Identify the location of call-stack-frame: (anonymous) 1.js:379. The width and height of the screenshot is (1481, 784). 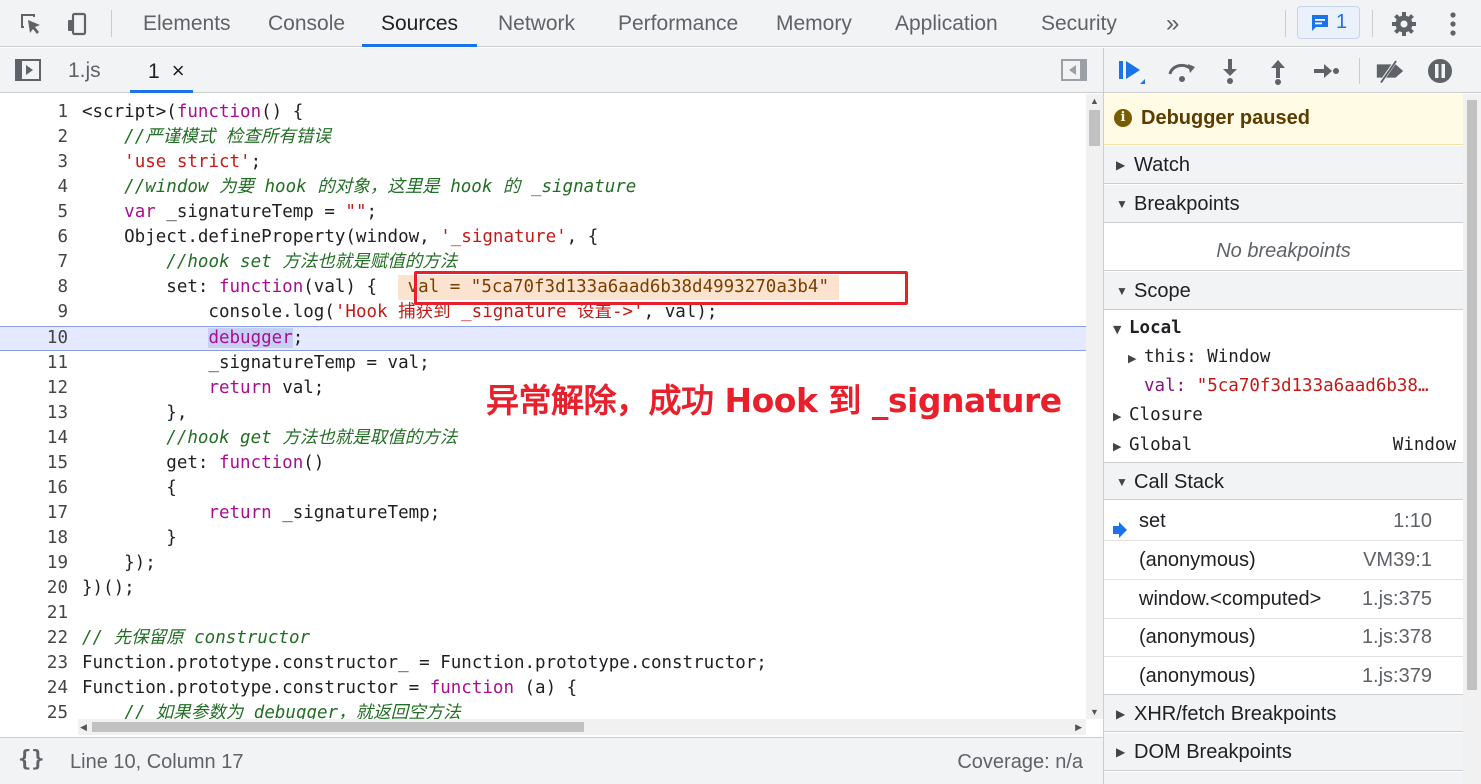
(1283, 676).